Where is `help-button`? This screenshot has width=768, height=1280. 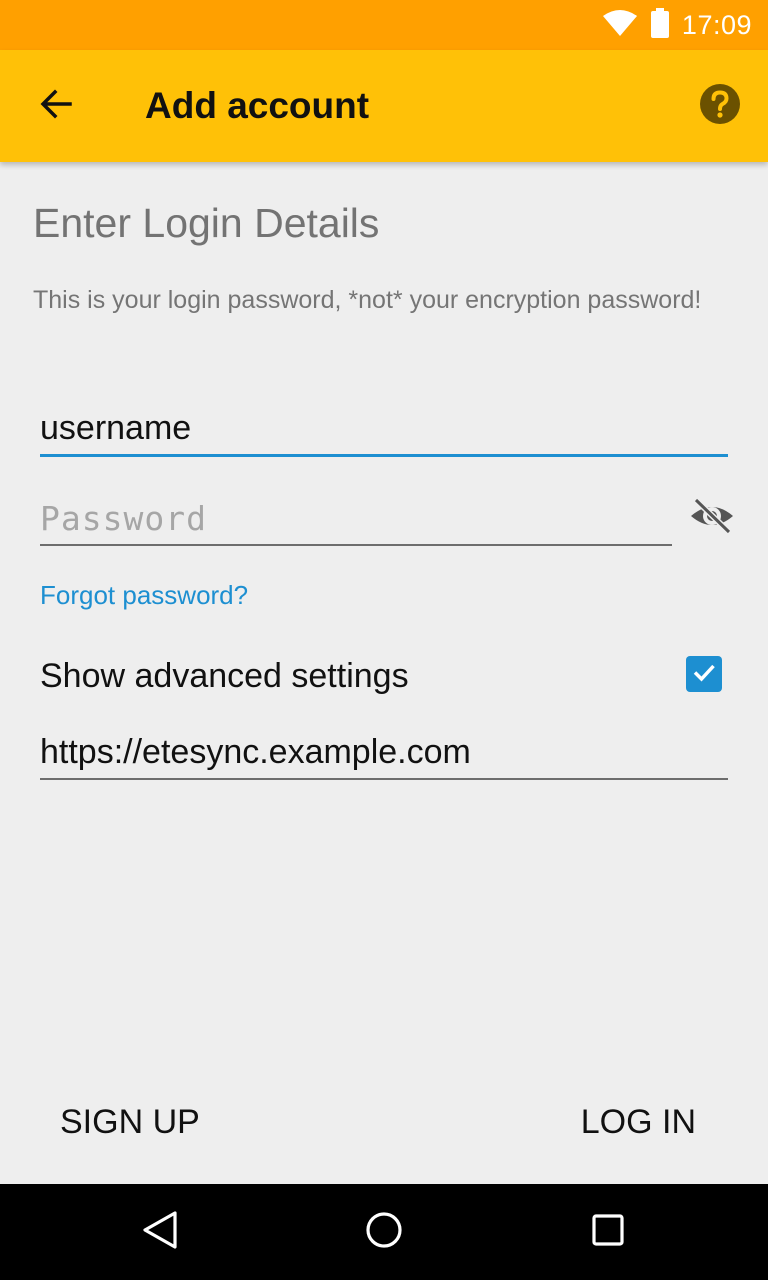 help-button is located at coordinates (720, 106).